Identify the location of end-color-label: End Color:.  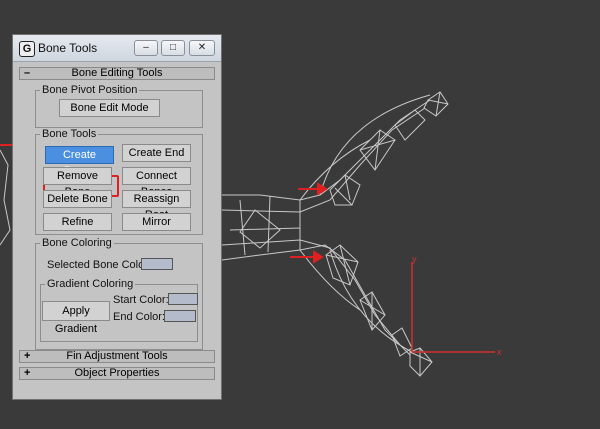
(139, 317).